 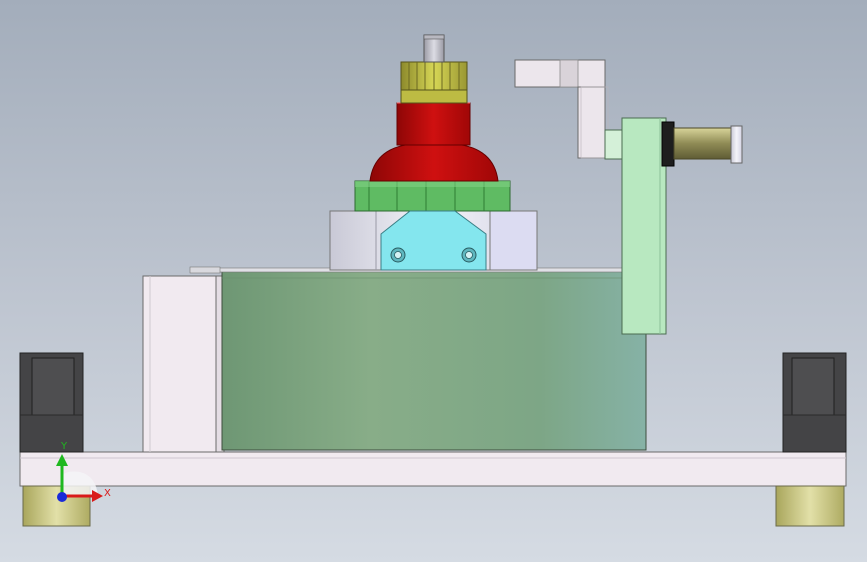 What do you see at coordinates (62, 497) in the screenshot?
I see `z-axis-dot` at bounding box center [62, 497].